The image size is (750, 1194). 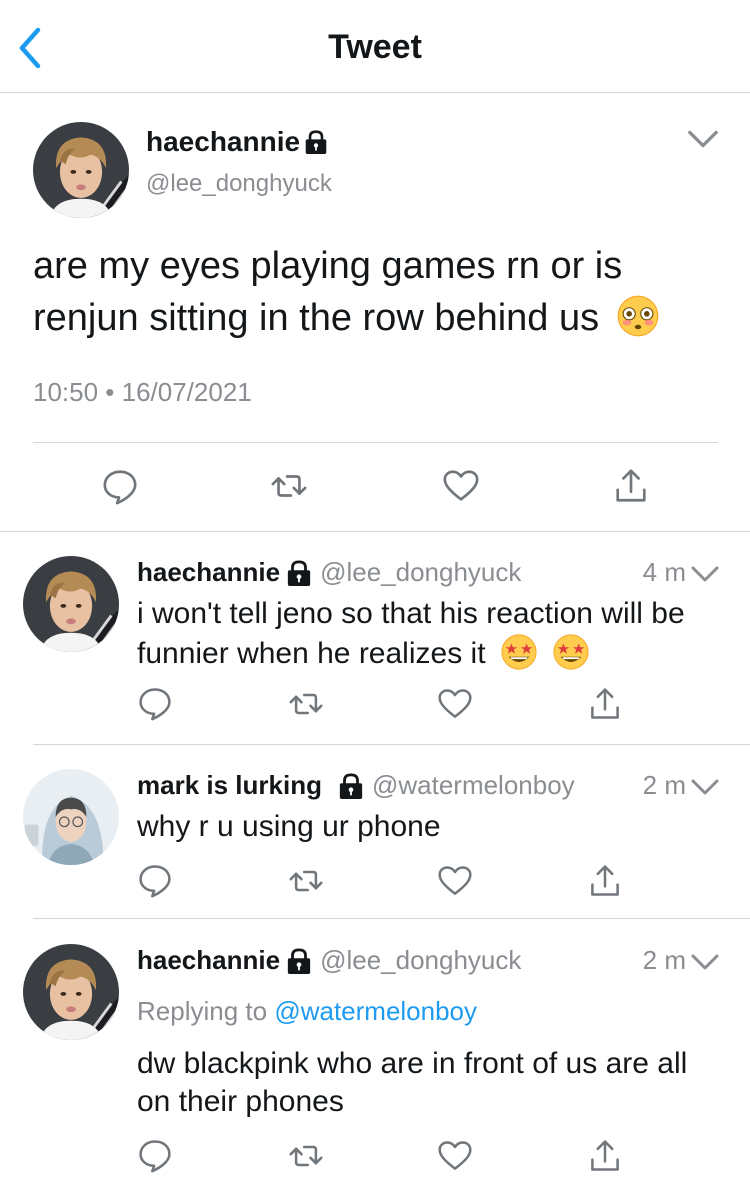 I want to click on page-title: Tweet, so click(x=375, y=47).